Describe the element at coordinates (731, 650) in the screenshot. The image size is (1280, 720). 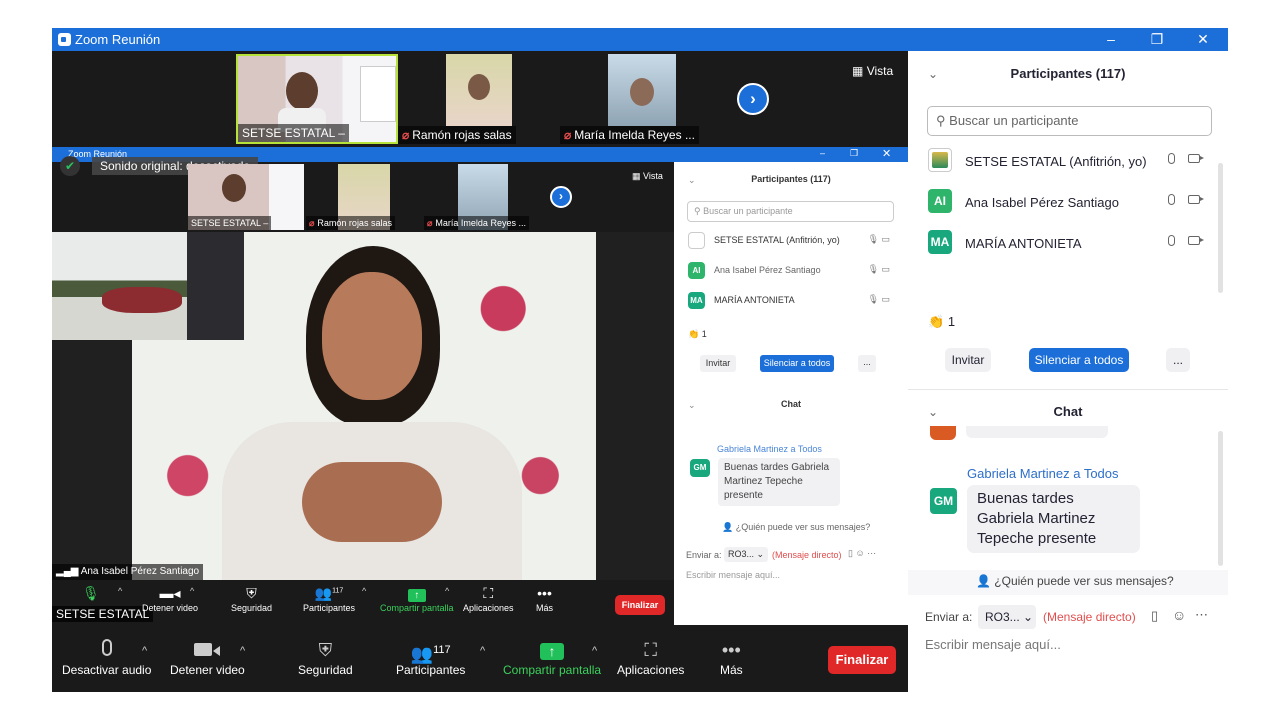
I see `more-icon: •••` at that location.